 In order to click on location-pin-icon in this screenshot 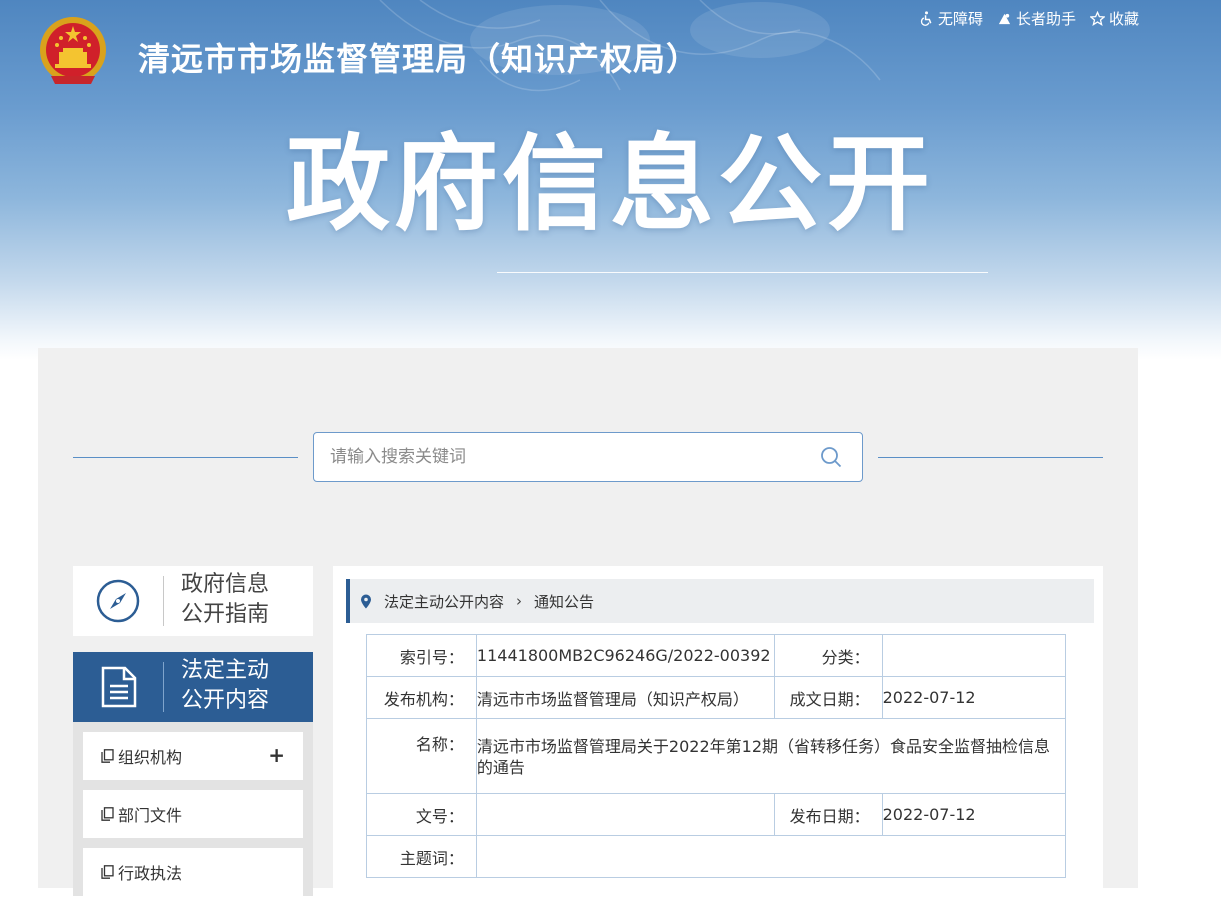, I will do `click(366, 601)`.